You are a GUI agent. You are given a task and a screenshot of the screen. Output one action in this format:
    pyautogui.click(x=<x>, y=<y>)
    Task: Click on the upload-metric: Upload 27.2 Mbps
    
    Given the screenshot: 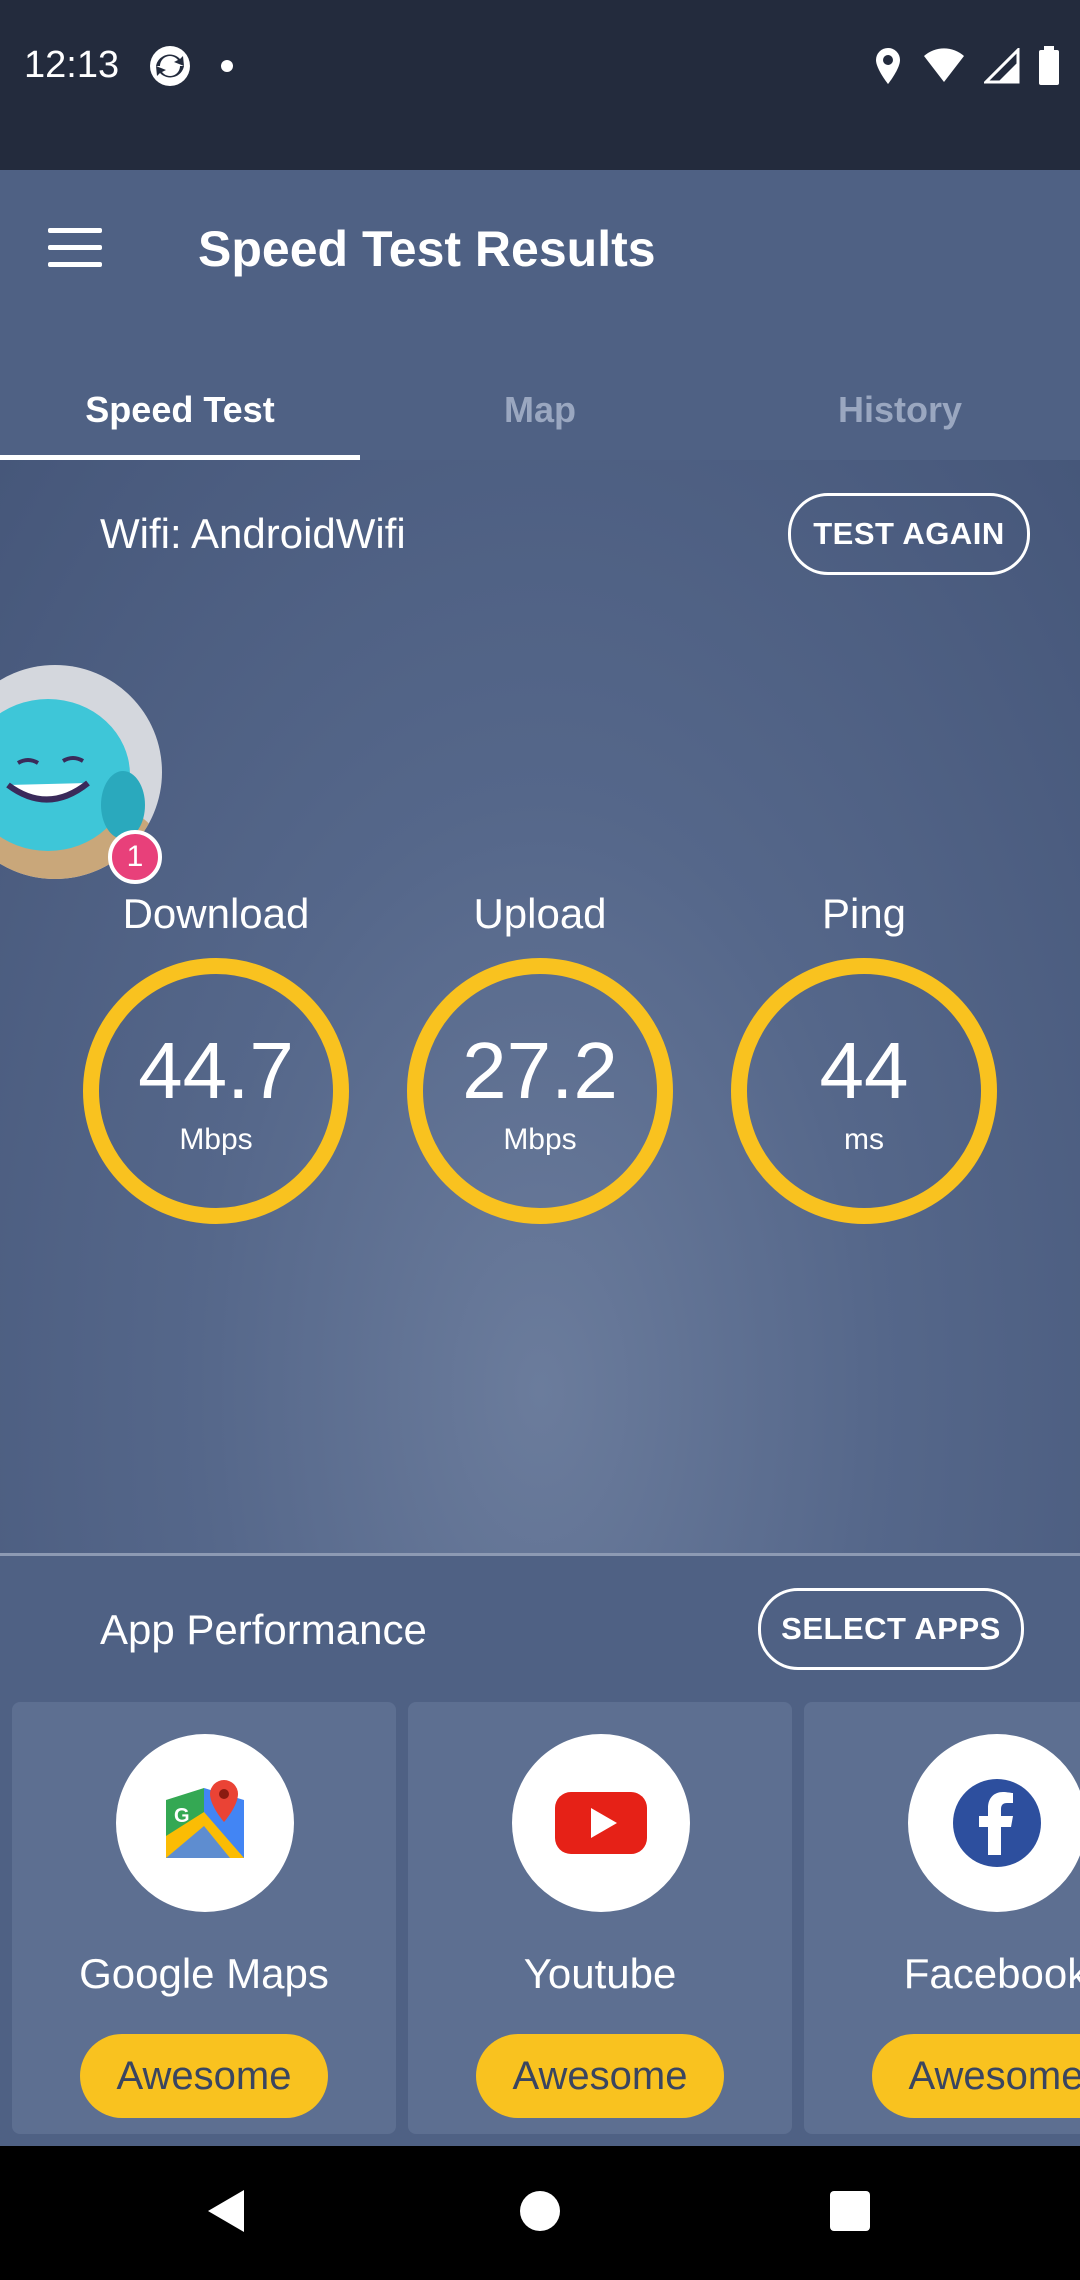 What is the action you would take?
    pyautogui.click(x=540, y=1057)
    